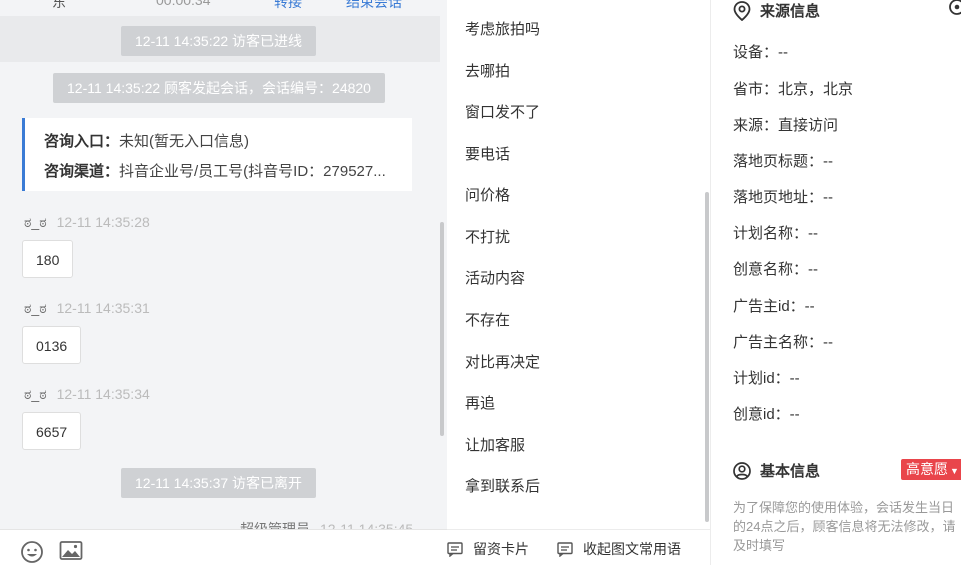 The height and width of the screenshot is (565, 961). Describe the element at coordinates (502, 485) in the screenshot. I see `phrase-item: 拿到联系后` at that location.